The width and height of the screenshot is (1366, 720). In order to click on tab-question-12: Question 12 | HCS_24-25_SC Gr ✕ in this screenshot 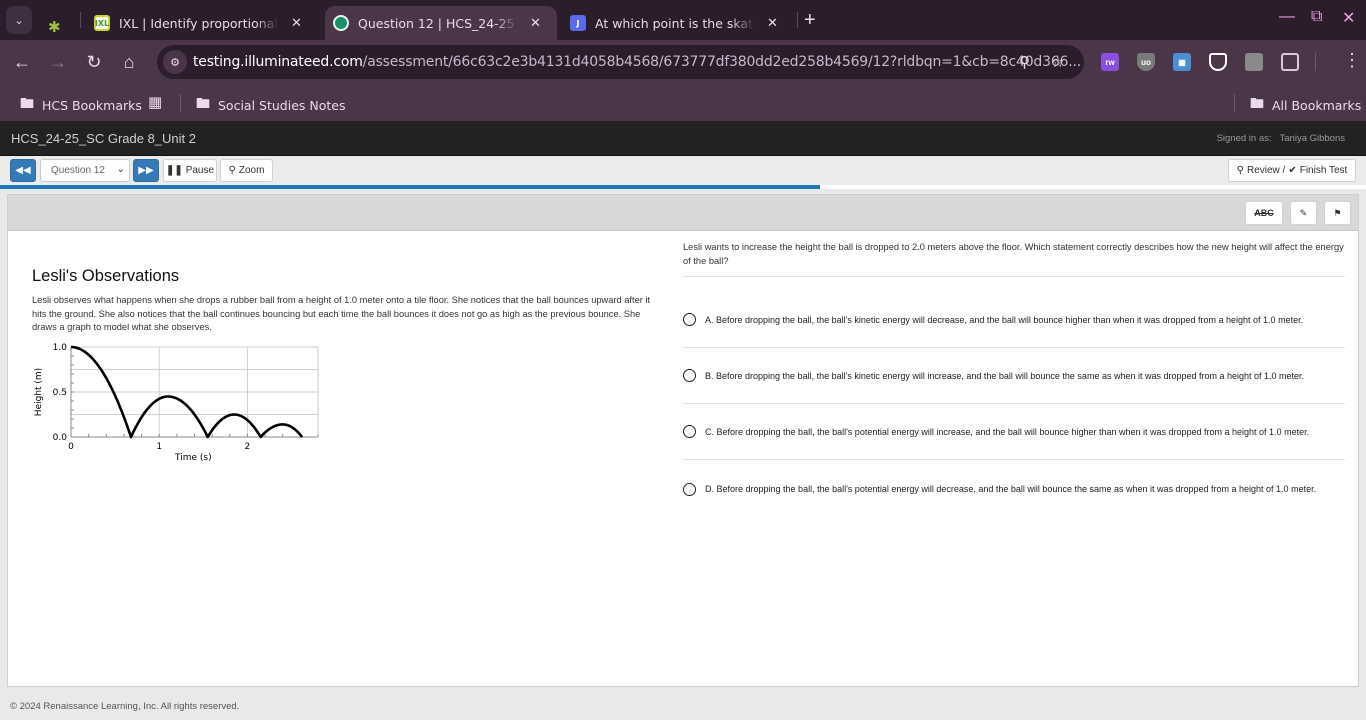, I will do `click(441, 23)`.